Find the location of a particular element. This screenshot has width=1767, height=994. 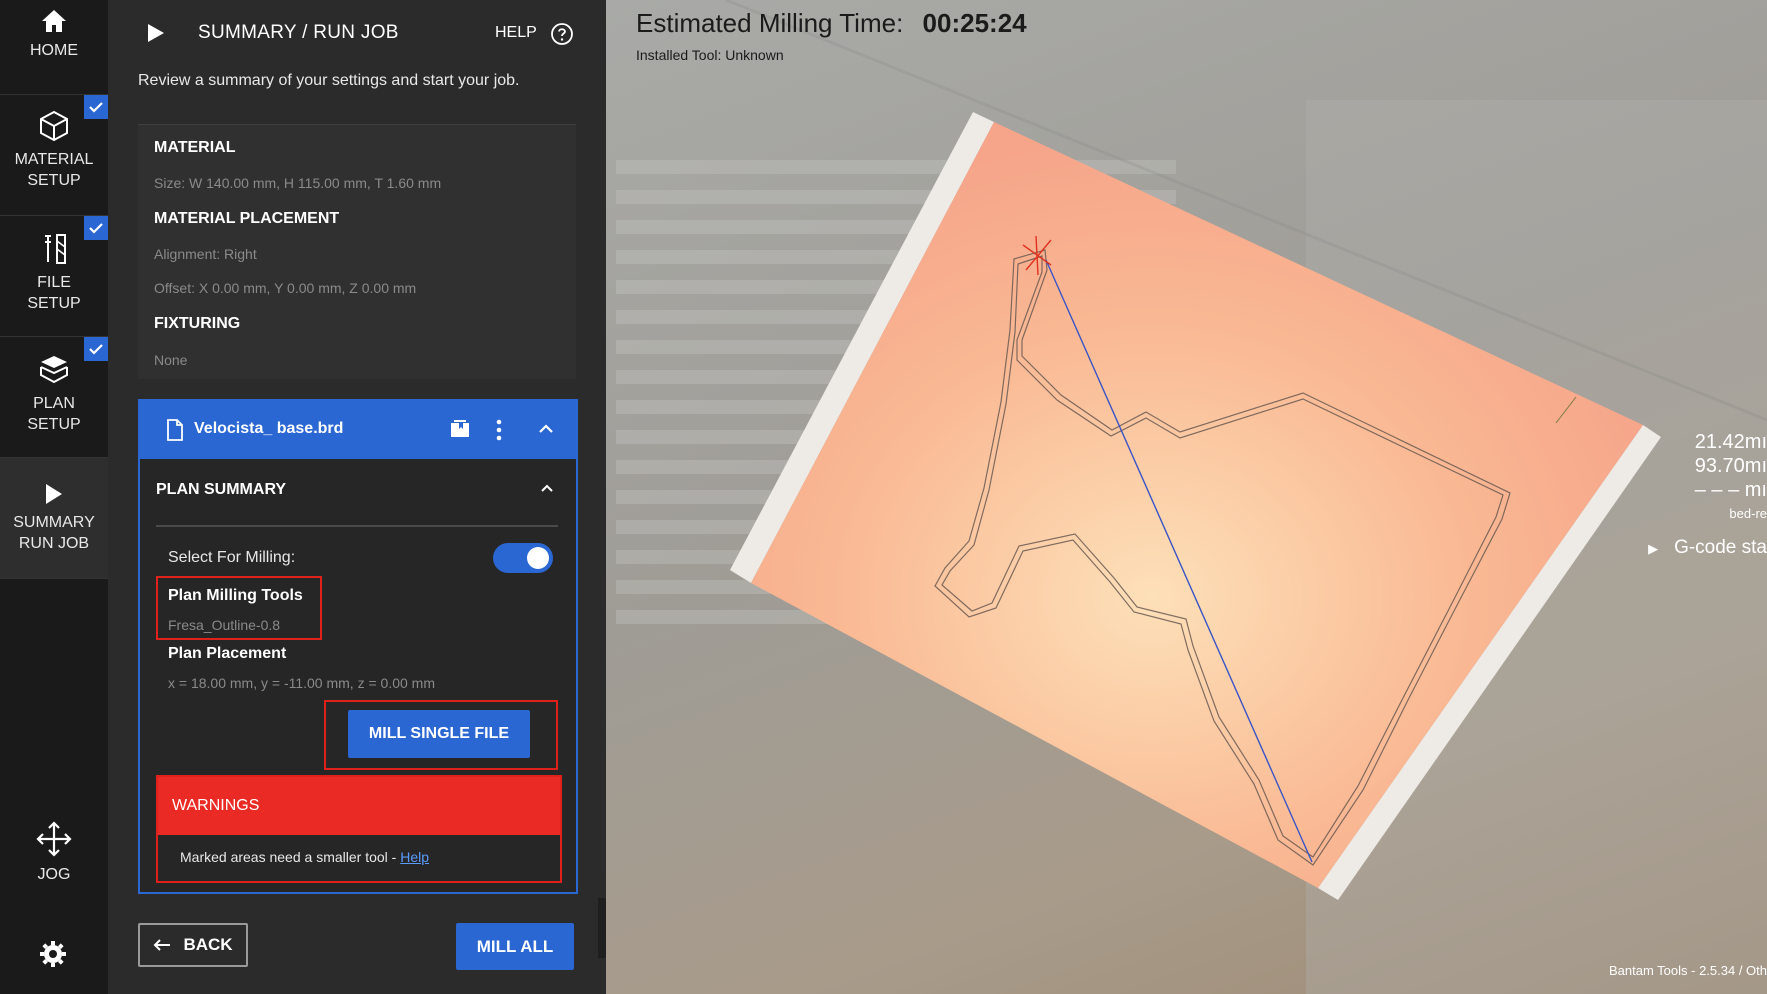

warning-help-link: Help is located at coordinates (414, 857).